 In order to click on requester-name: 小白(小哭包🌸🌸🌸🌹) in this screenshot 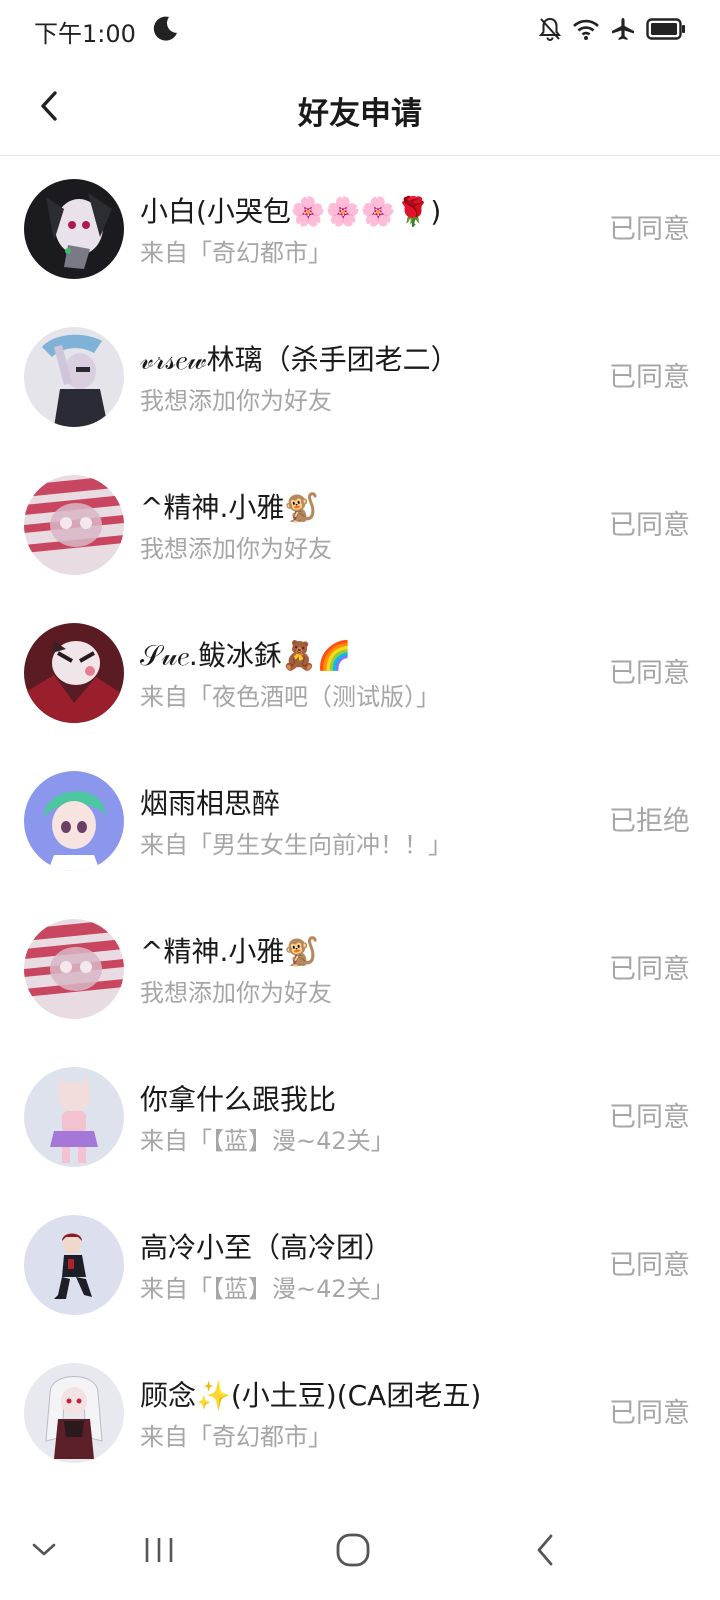, I will do `click(291, 211)`.